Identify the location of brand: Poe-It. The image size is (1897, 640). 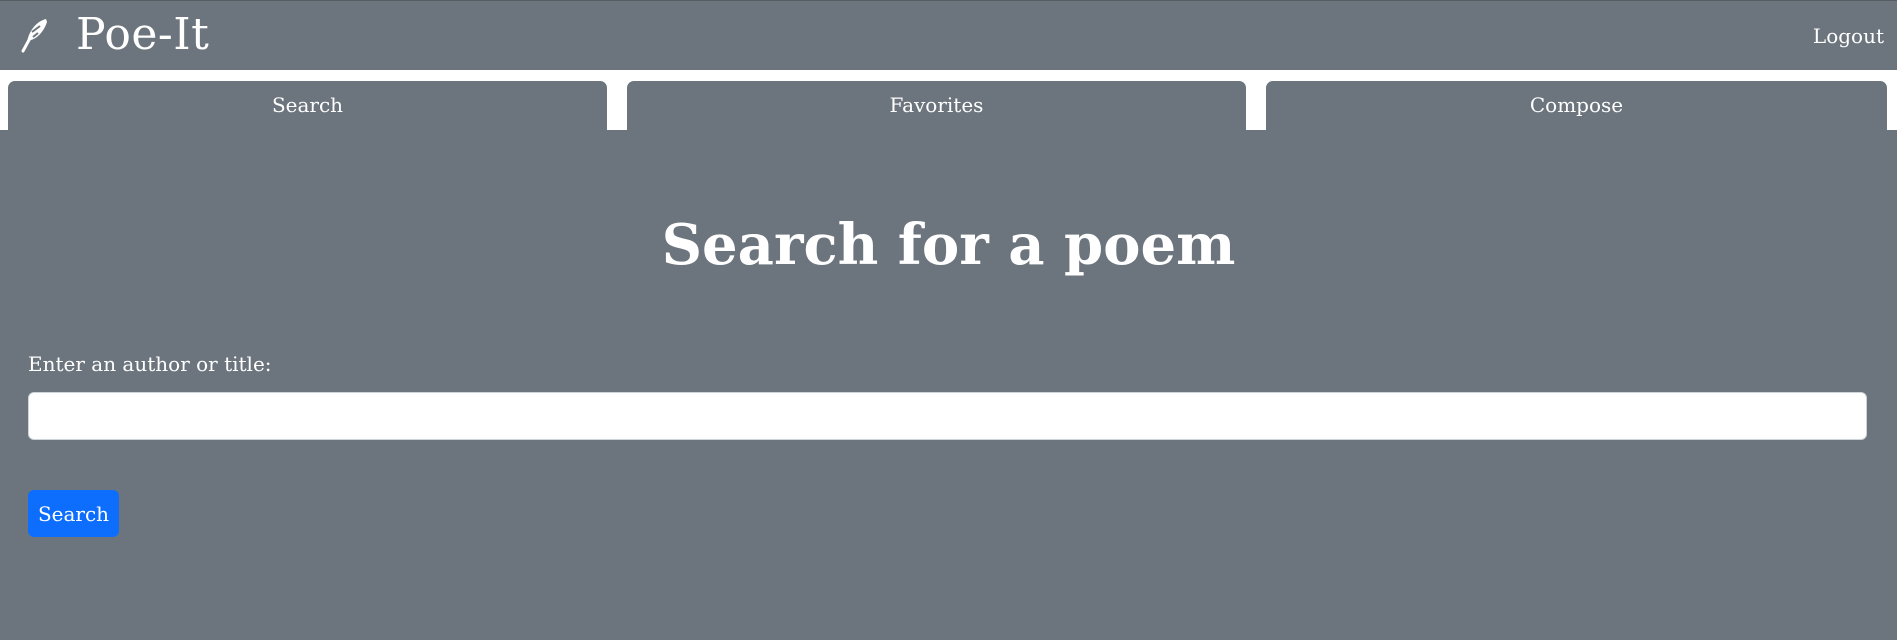
(113, 35).